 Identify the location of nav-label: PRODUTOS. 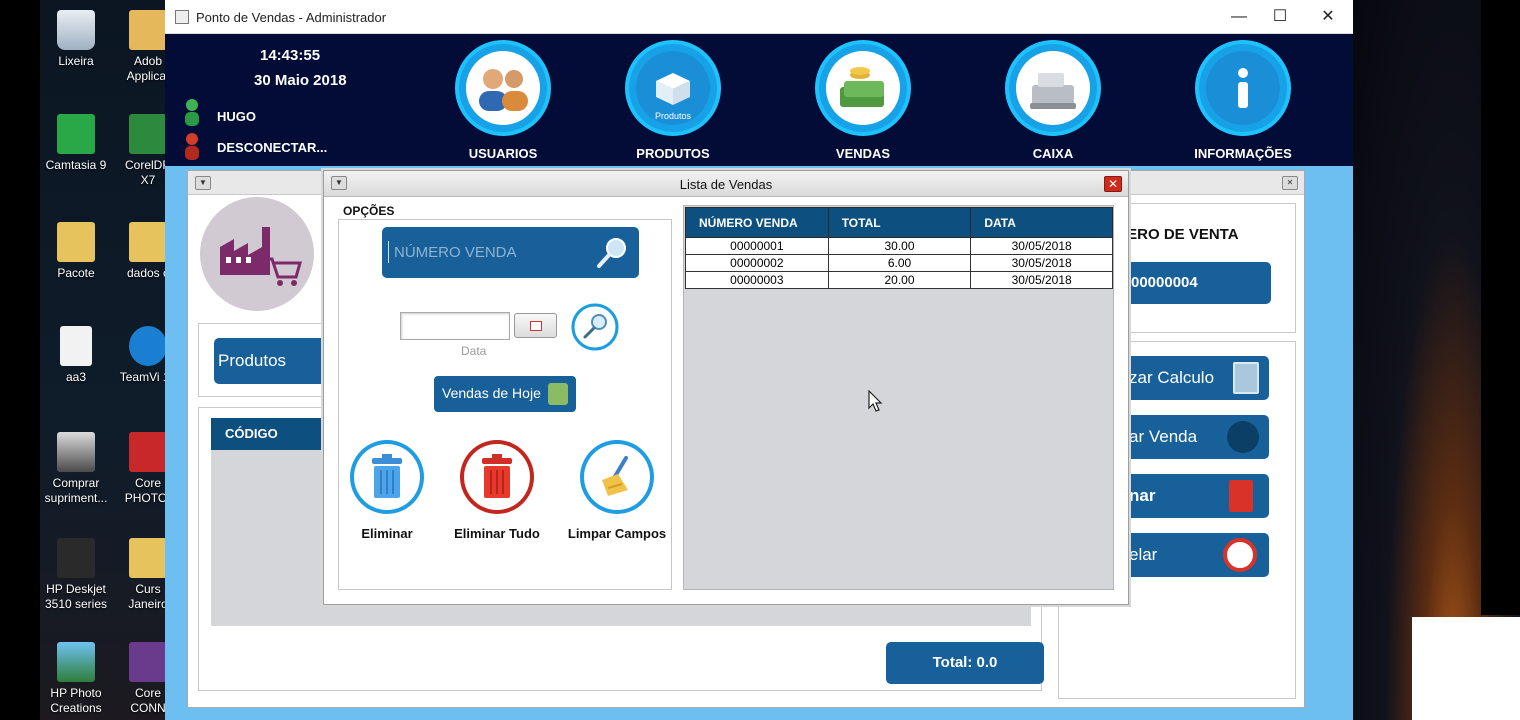
(673, 153).